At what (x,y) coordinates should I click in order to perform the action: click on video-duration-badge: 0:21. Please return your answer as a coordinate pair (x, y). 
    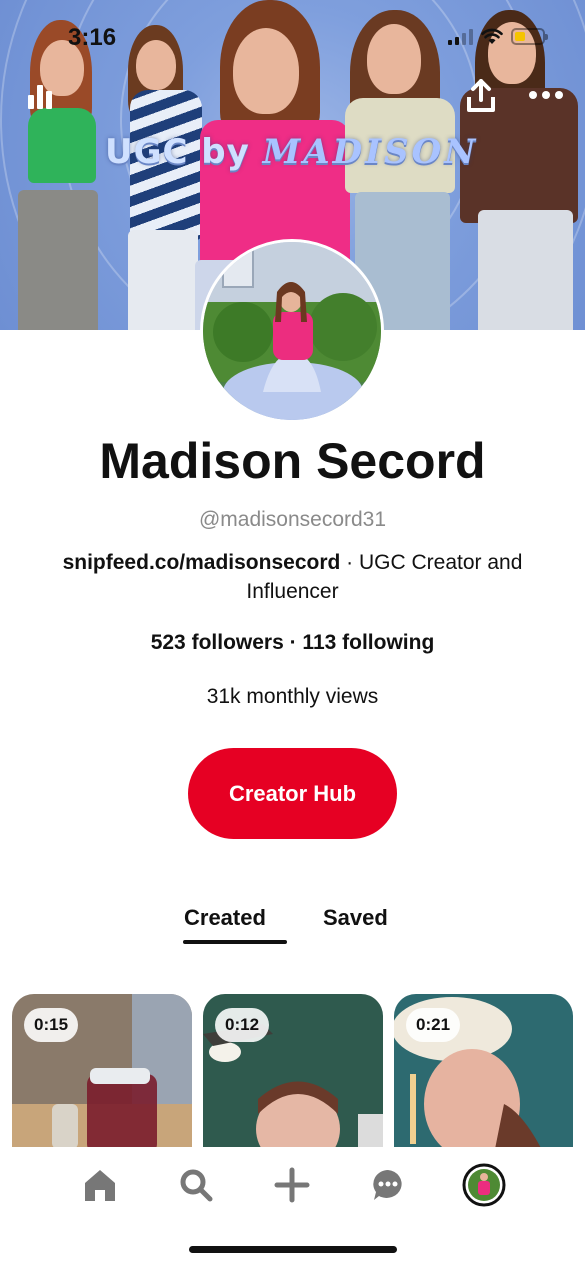
    Looking at the image, I should click on (433, 1025).